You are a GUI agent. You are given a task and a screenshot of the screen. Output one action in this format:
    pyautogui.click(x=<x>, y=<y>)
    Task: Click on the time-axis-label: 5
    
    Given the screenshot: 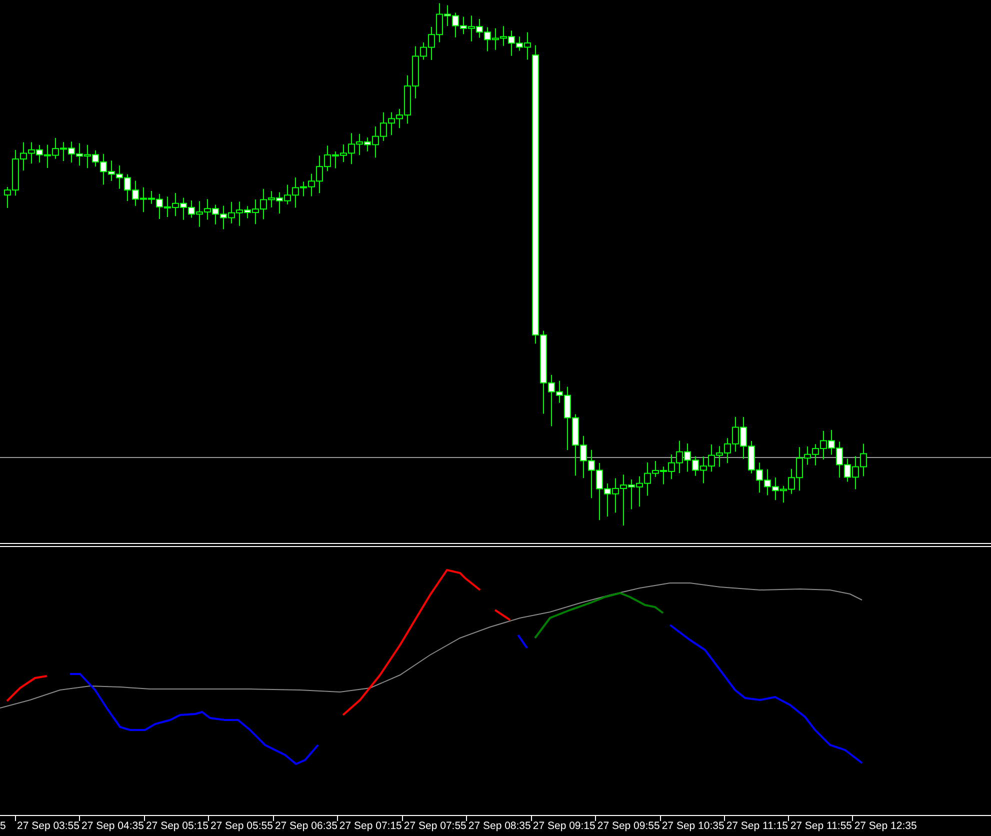 What is the action you would take?
    pyautogui.click(x=3, y=826)
    